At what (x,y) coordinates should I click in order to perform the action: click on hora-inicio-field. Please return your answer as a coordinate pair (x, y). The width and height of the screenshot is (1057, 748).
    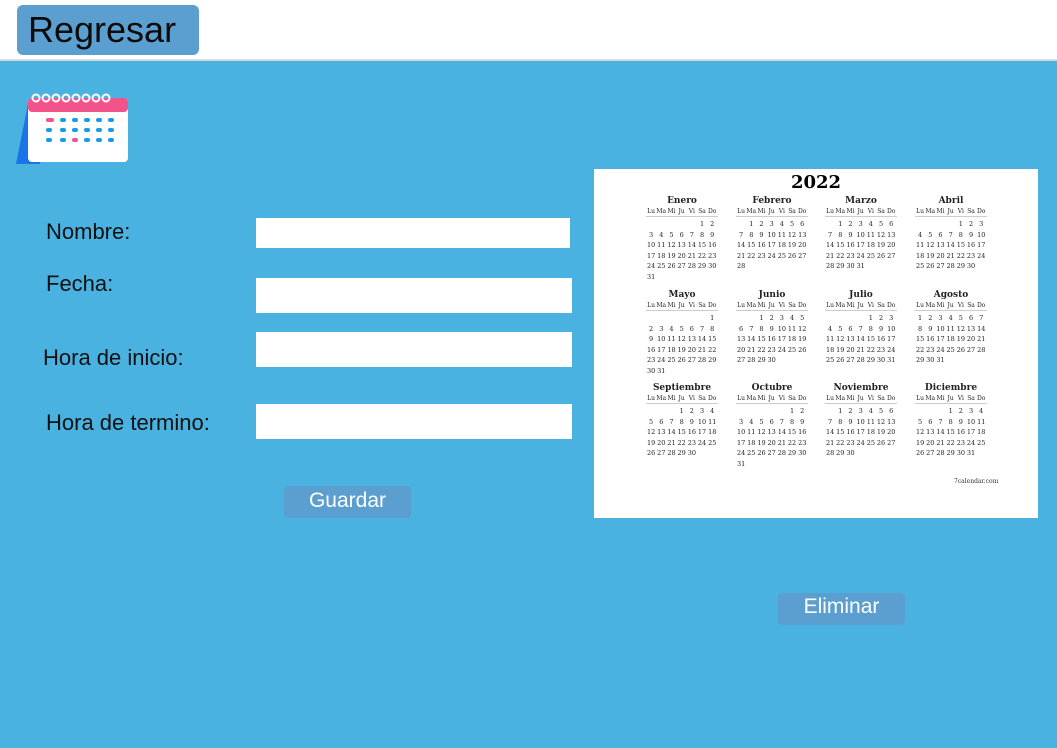
    Looking at the image, I should click on (414, 349).